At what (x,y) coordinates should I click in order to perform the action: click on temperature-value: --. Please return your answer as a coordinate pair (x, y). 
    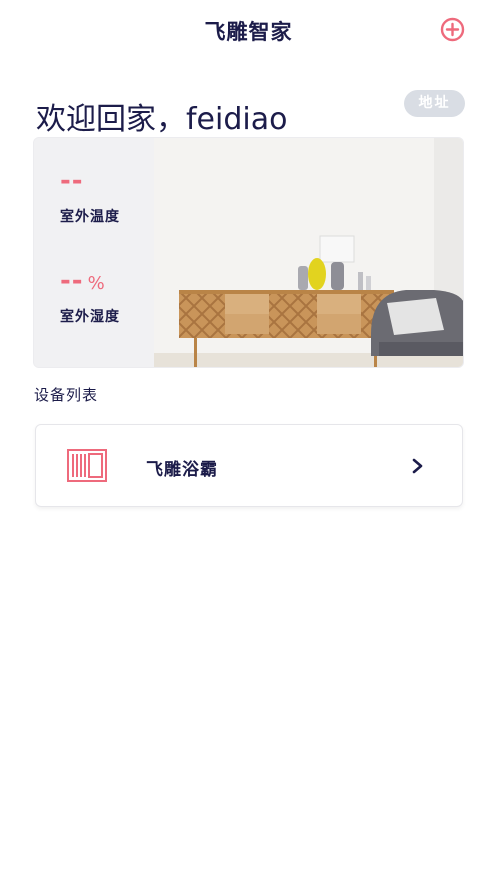
    Looking at the image, I should click on (72, 181).